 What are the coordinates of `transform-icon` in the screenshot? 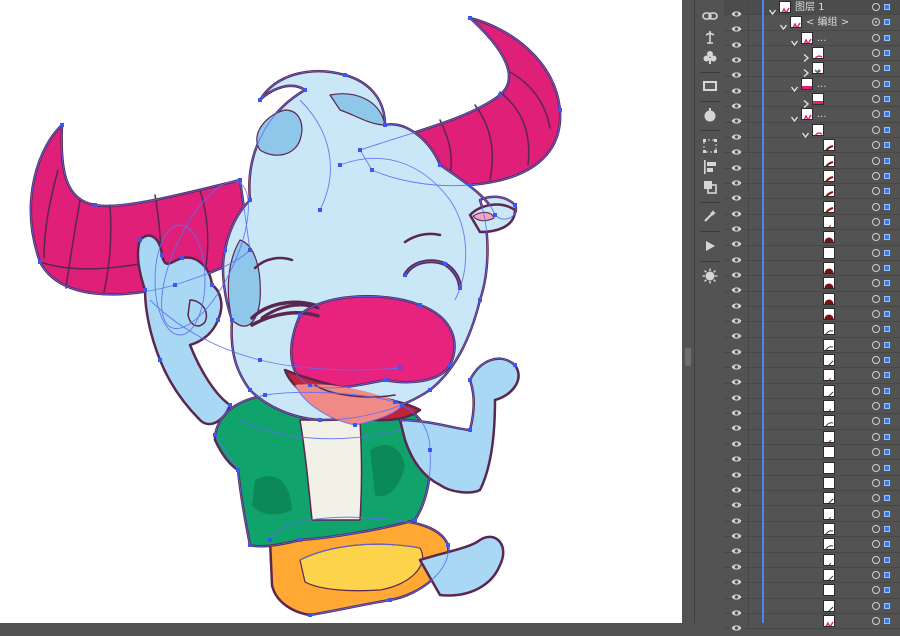 It's located at (710, 146).